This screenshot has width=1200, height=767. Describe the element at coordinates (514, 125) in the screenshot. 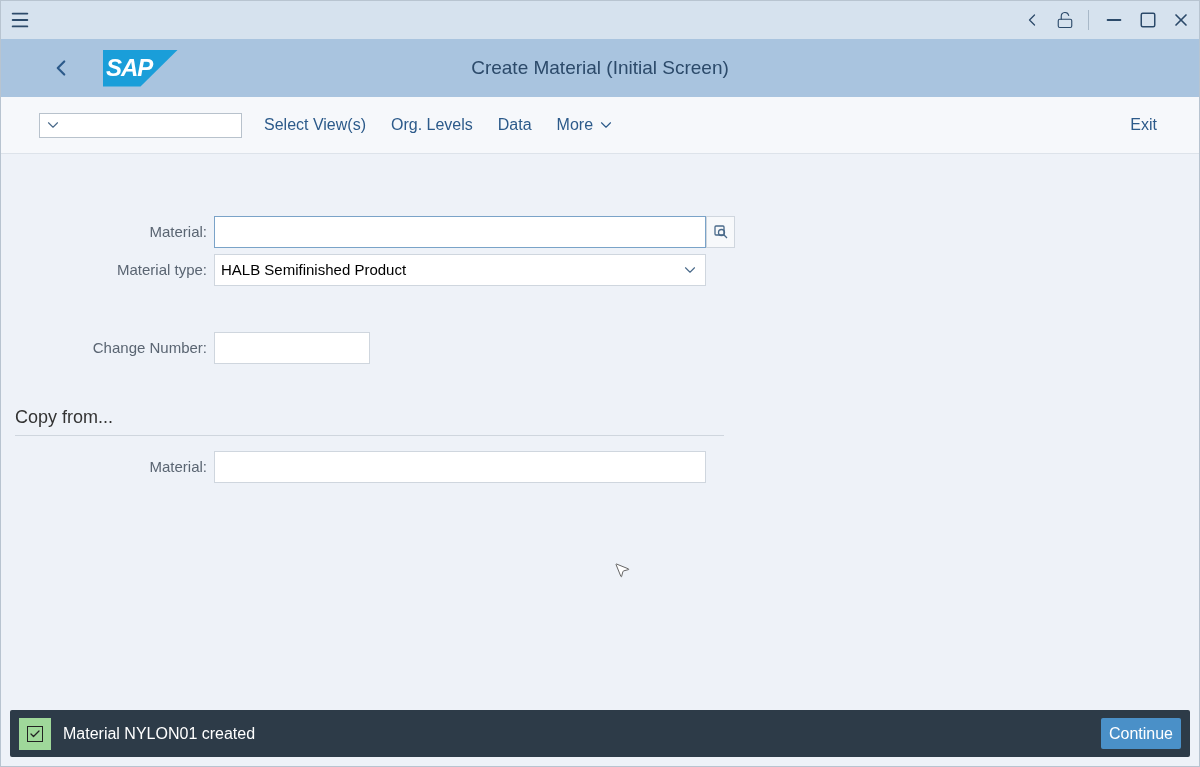

I see `toolbar-button: Data` at that location.